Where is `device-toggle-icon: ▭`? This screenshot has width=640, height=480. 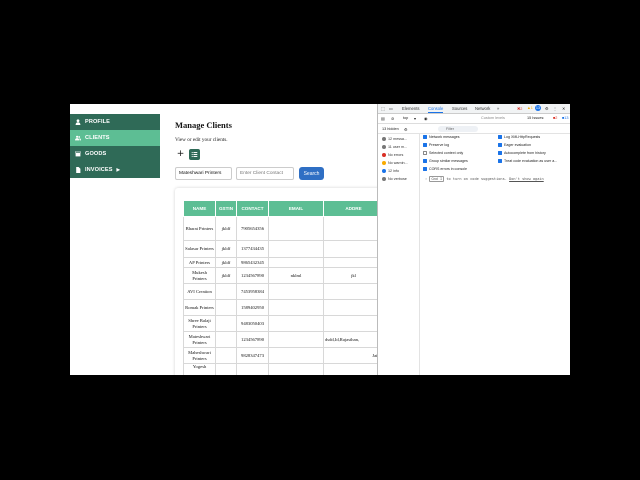 device-toggle-icon: ▭ is located at coordinates (391, 108).